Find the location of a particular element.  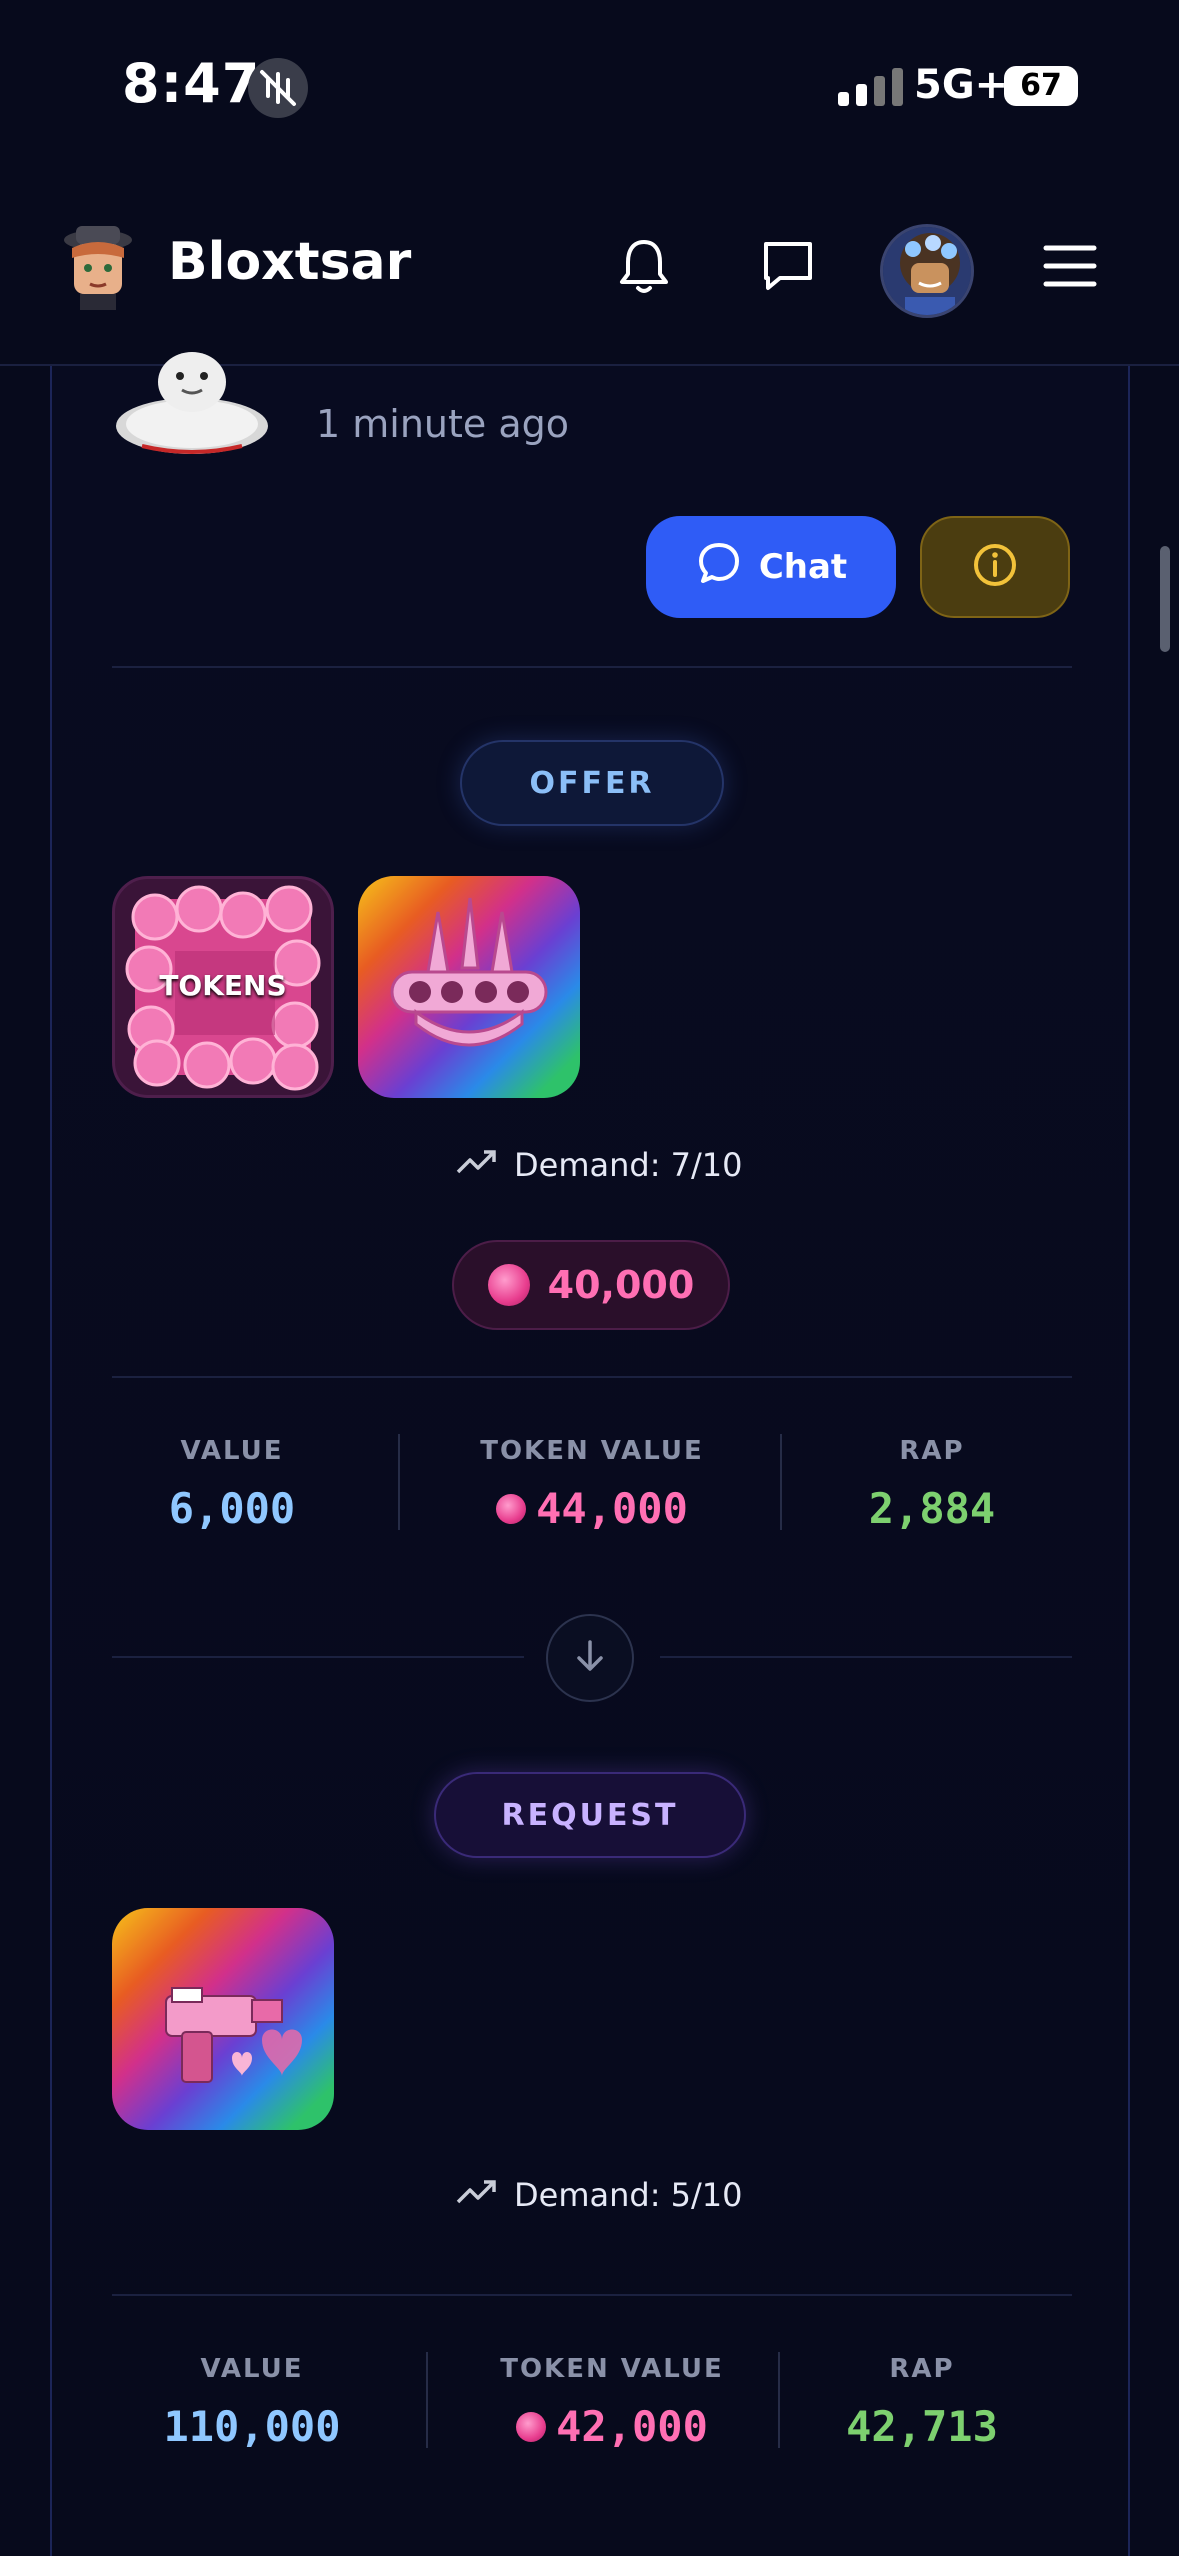

offer-label: OFFER is located at coordinates (592, 783).